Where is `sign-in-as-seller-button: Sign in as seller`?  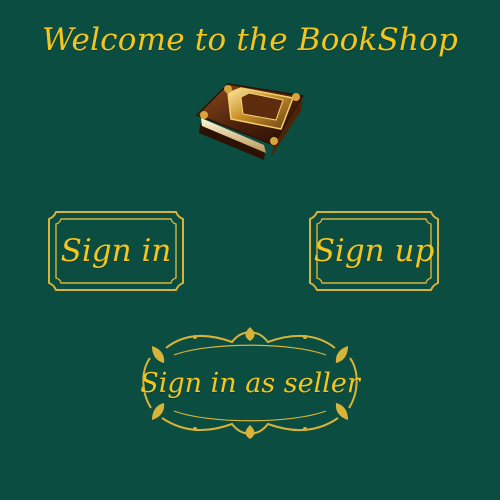 sign-in-as-seller-button: Sign in as seller is located at coordinates (250, 383).